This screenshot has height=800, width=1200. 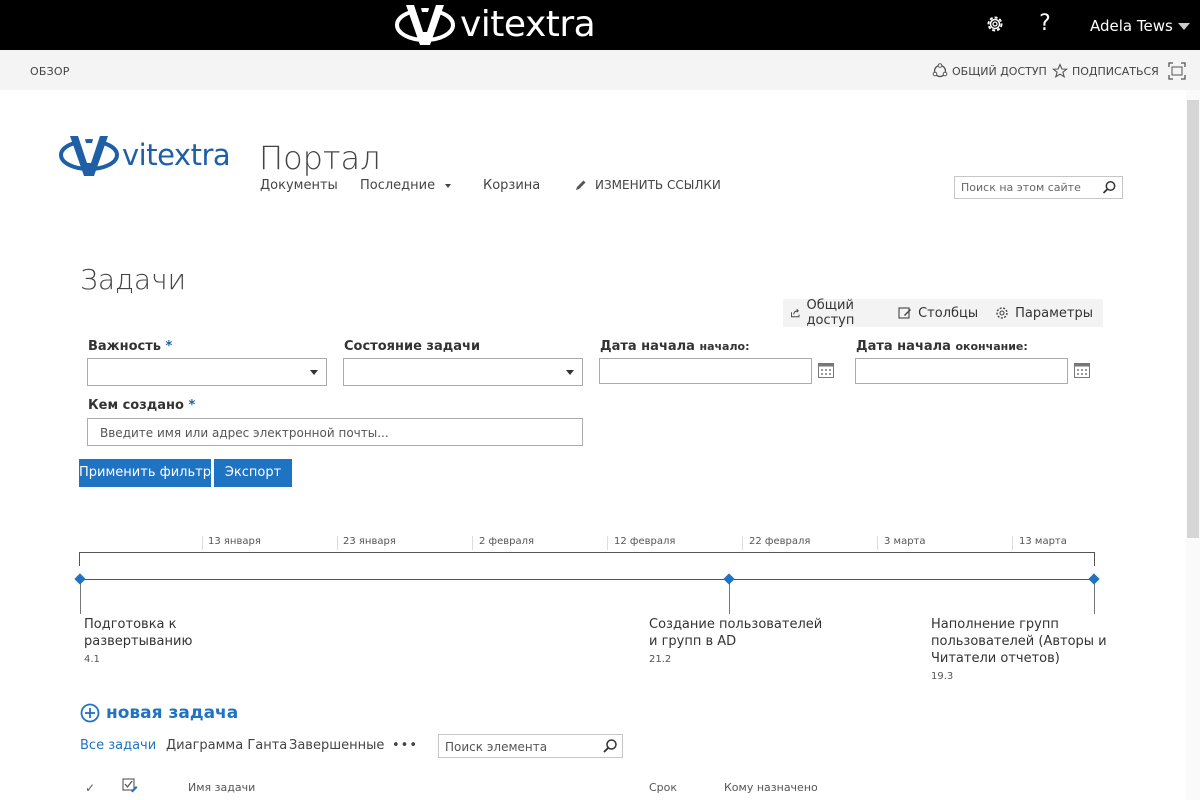 What do you see at coordinates (991, 346) in the screenshot?
I see `start-date-to-sublabel: окончание:` at bounding box center [991, 346].